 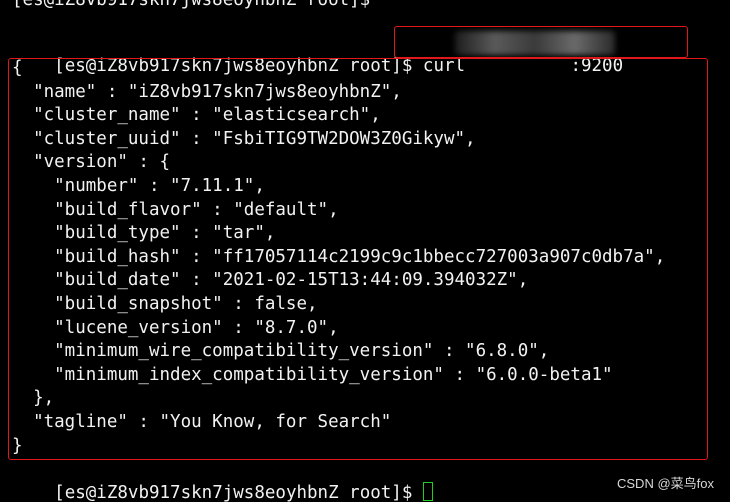 I want to click on cropped-previous-prompt: [es@iZ8vb917skn7jws8eoyhbnZ root]$, so click(x=196, y=5).